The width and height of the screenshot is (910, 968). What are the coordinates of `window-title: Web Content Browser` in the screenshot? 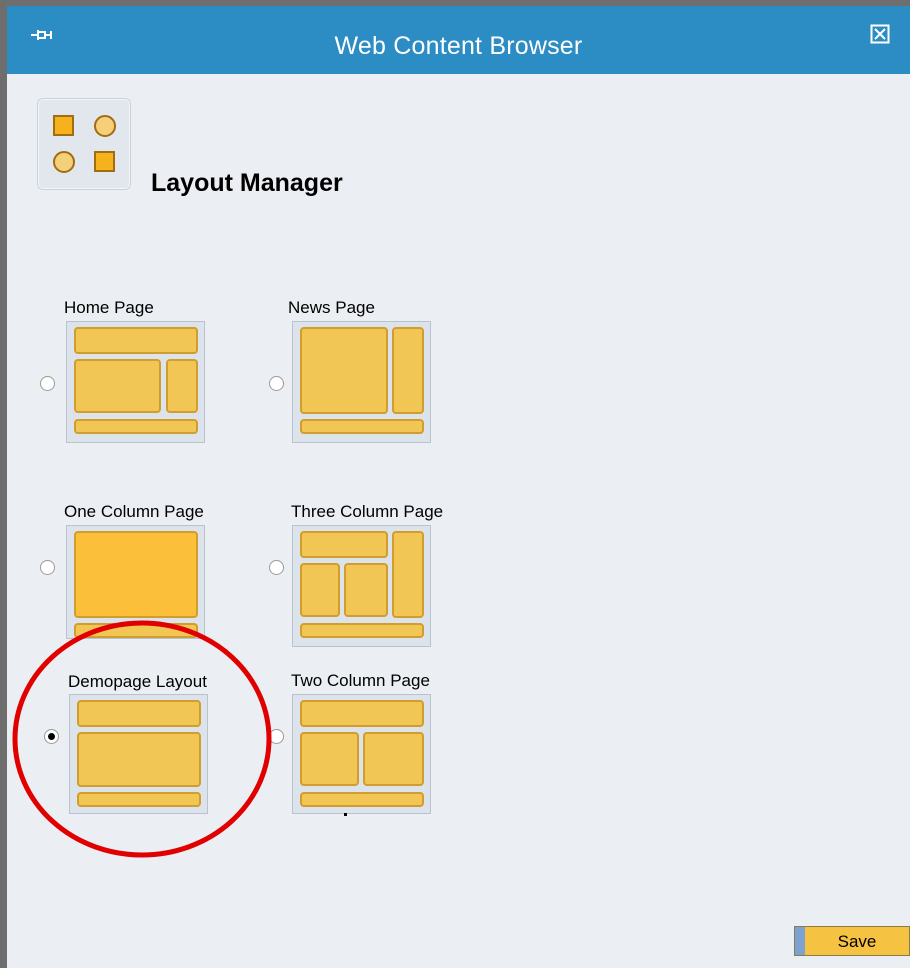 It's located at (458, 46).